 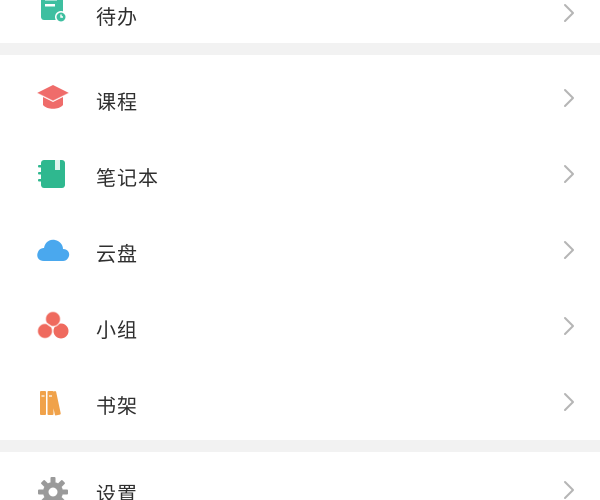 What do you see at coordinates (117, 406) in the screenshot?
I see `menu-item-label: 书架` at bounding box center [117, 406].